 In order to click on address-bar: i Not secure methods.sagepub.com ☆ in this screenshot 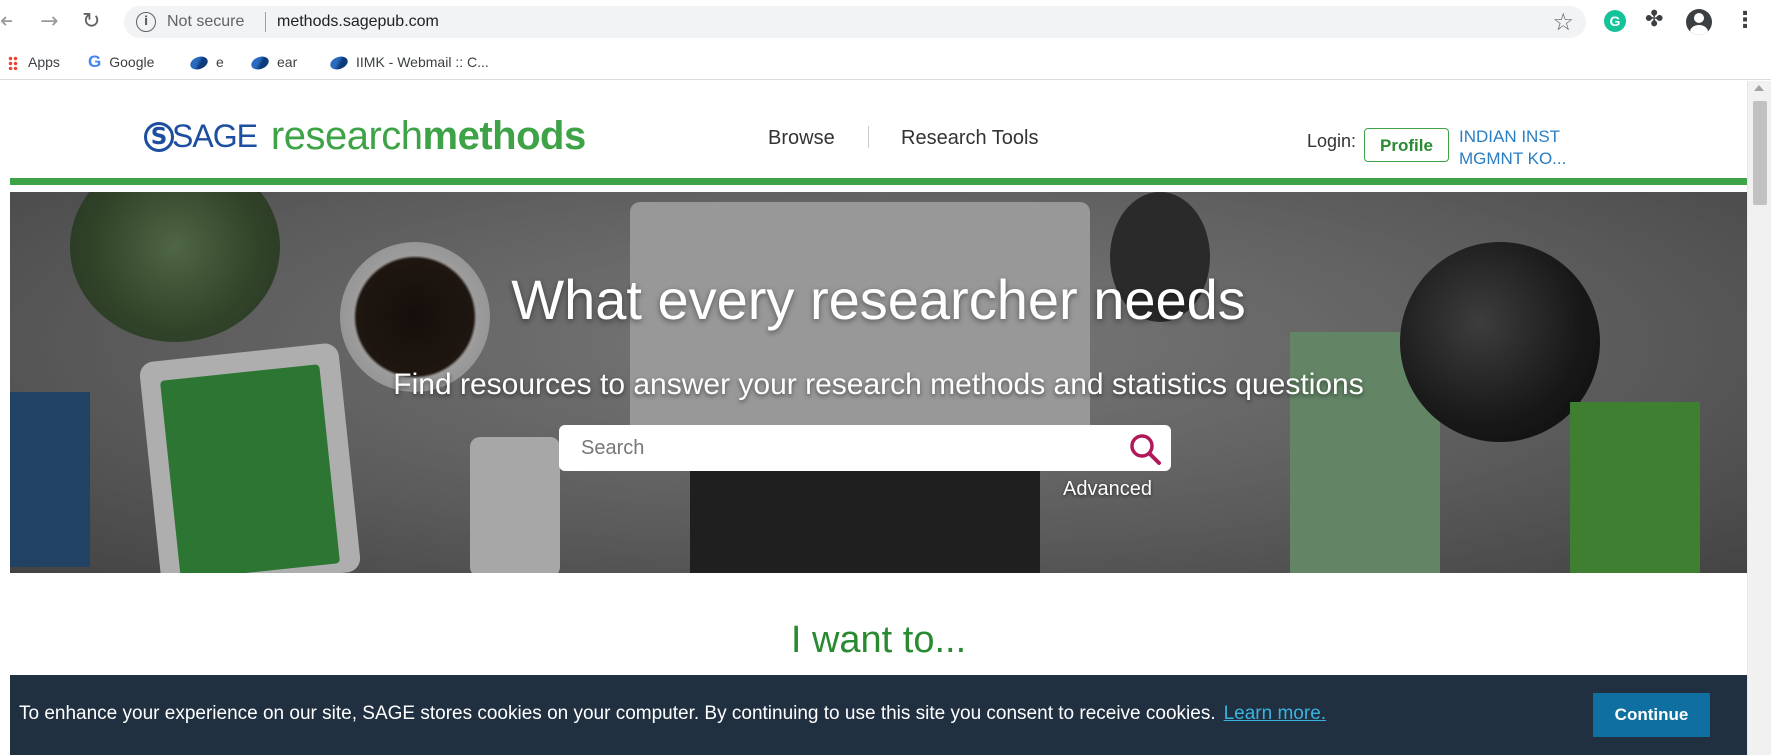, I will do `click(855, 22)`.